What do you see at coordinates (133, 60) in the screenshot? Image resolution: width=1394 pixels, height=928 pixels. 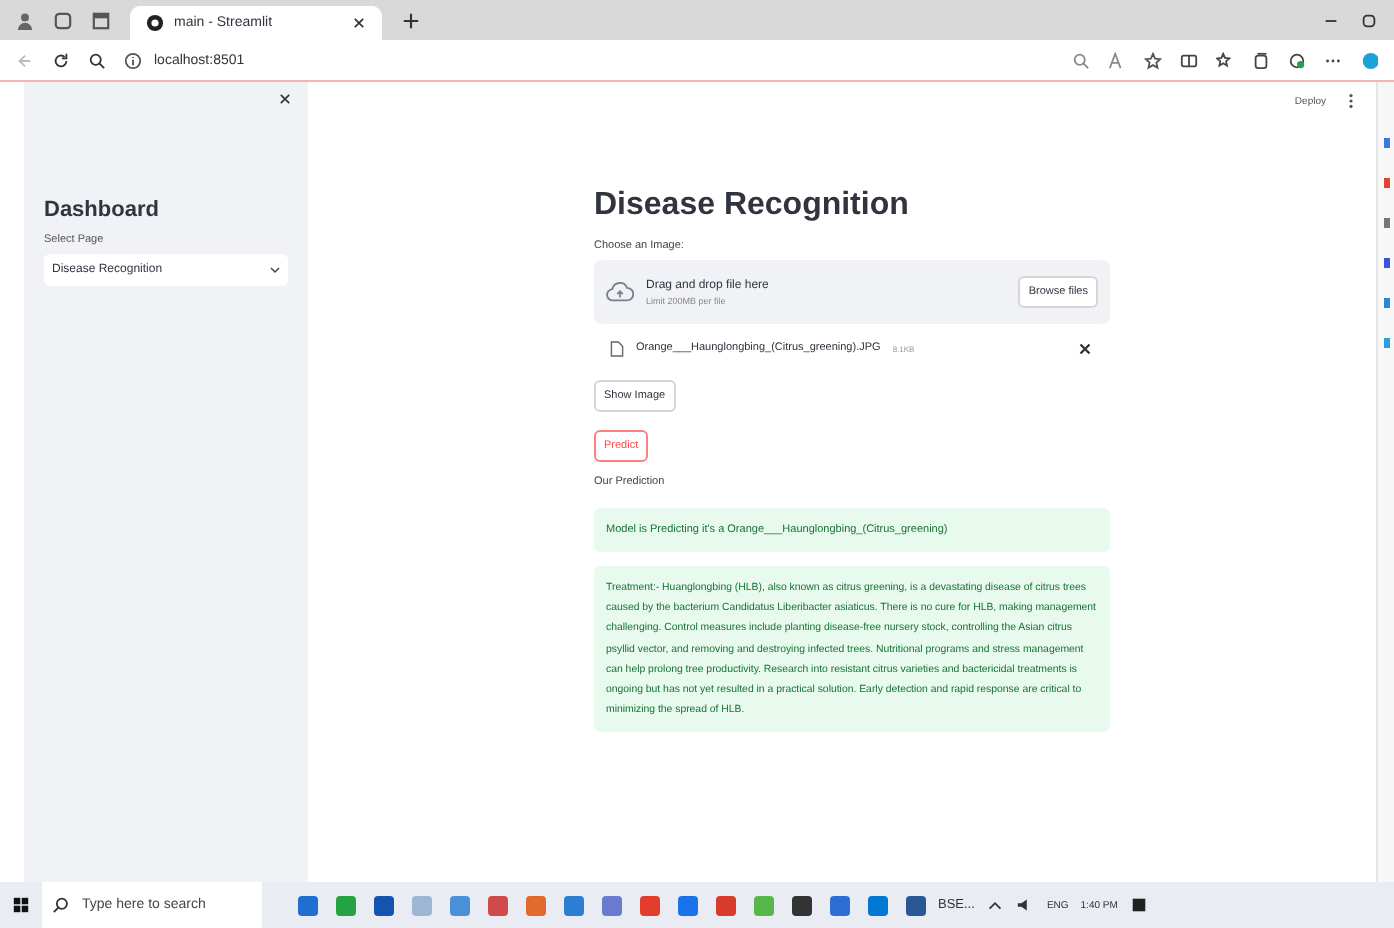 I see `info-icon` at bounding box center [133, 60].